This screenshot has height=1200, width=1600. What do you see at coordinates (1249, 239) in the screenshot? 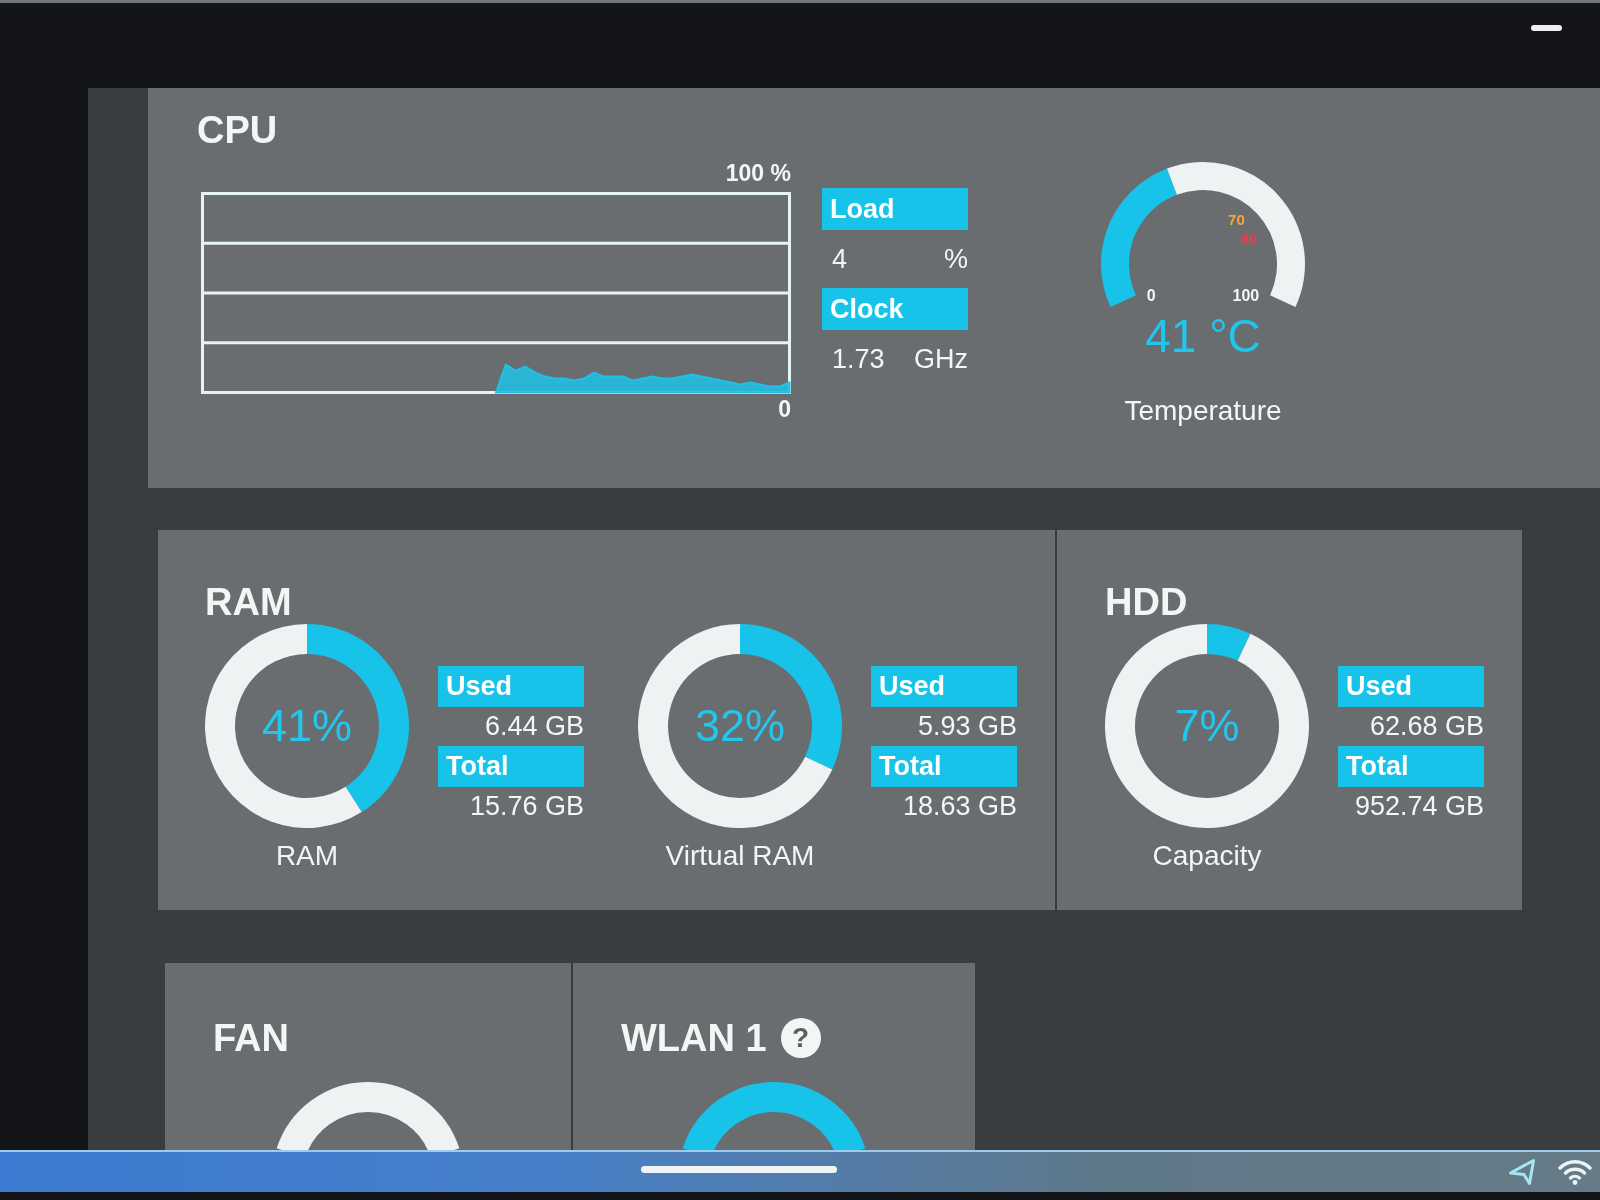
I see `threshold-label: 80` at bounding box center [1249, 239].